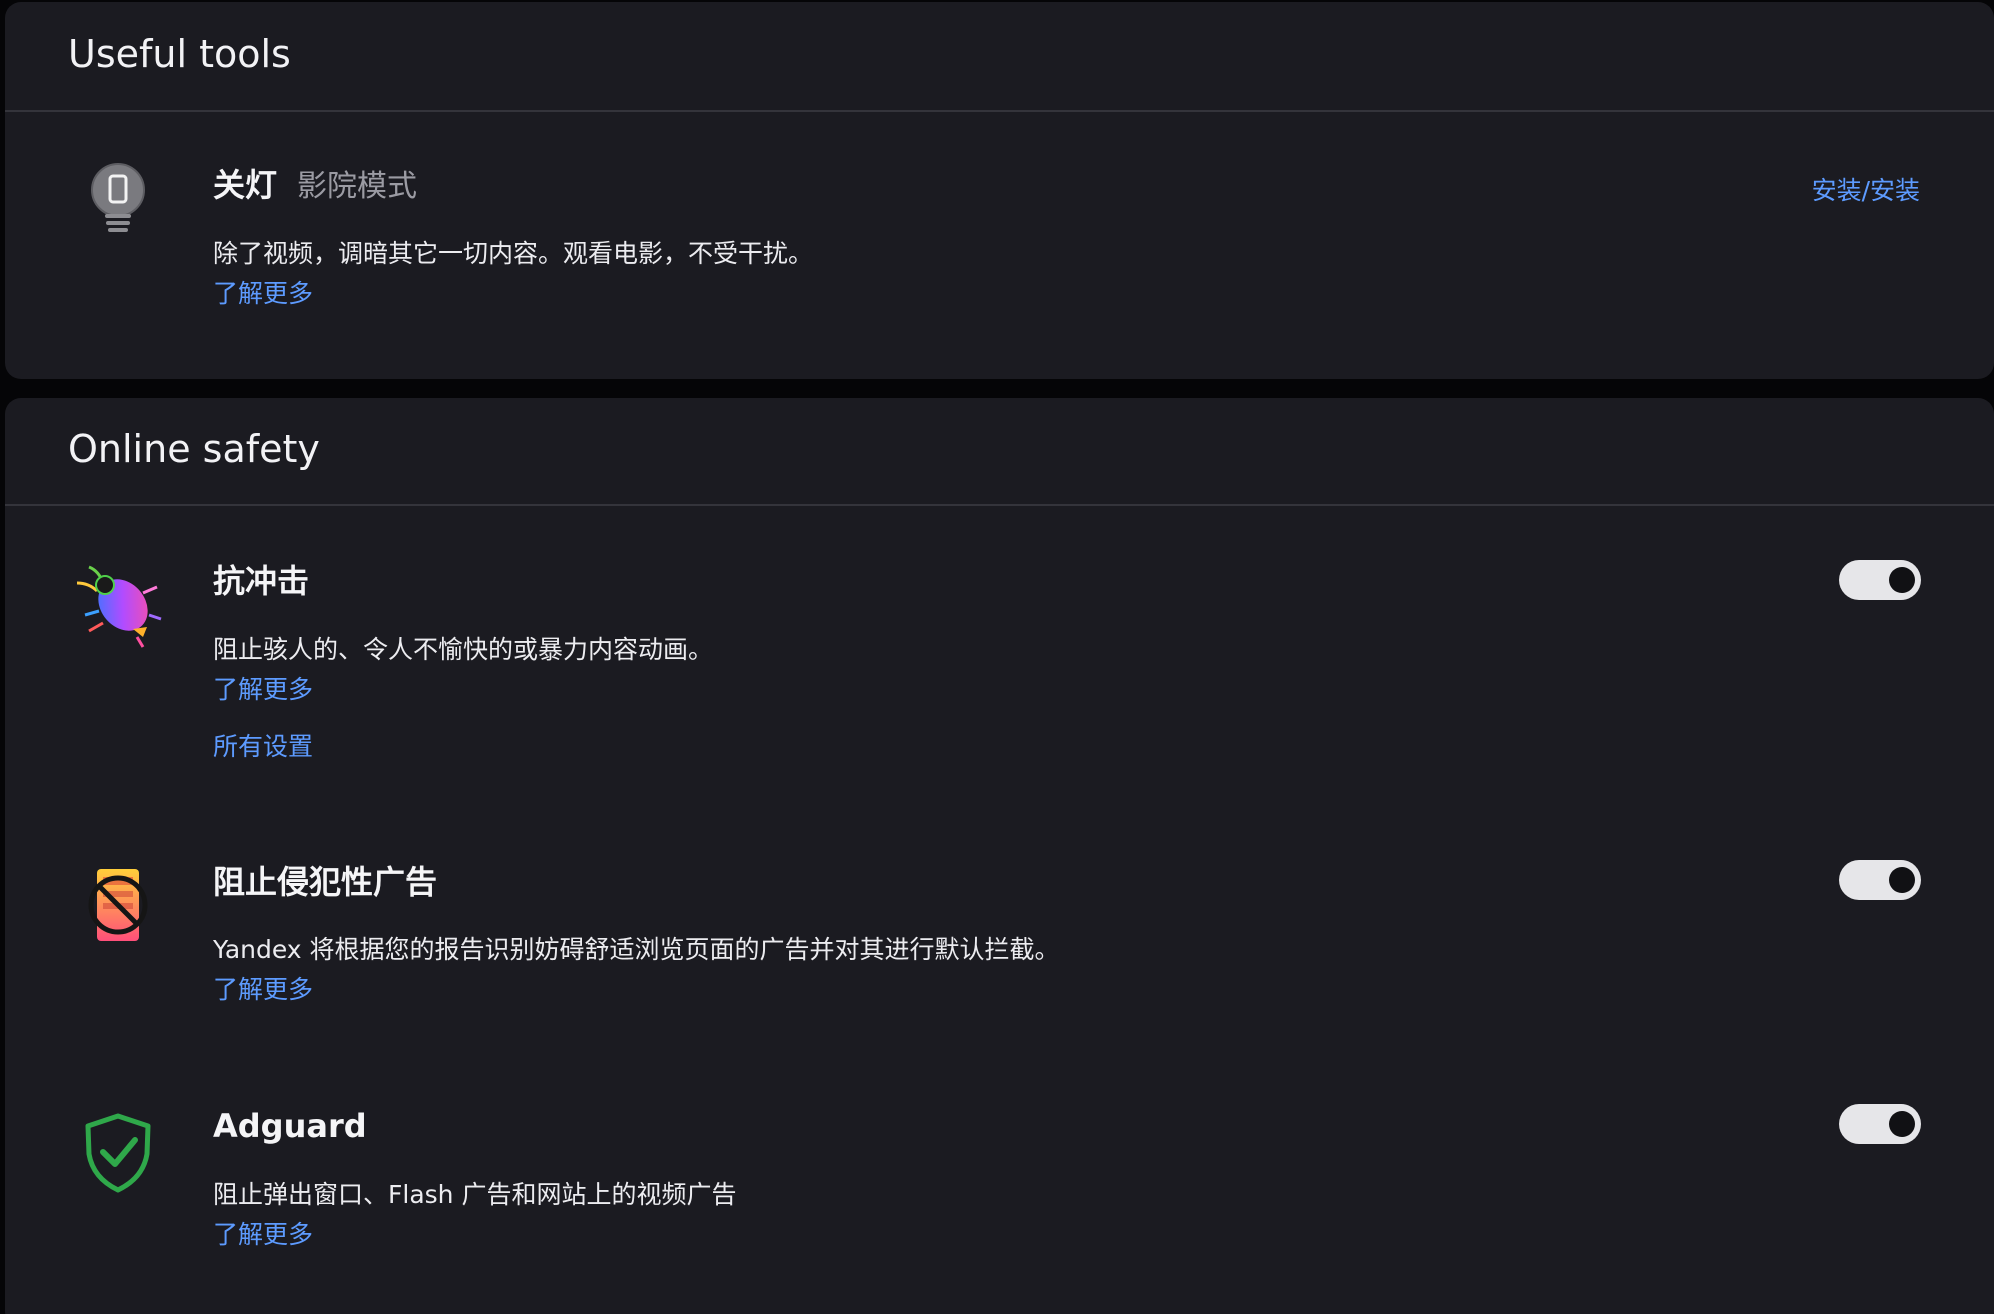 The height and width of the screenshot is (1314, 1994). Describe the element at coordinates (179, 54) in the screenshot. I see `useful-tools-heading: Useful tools` at that location.